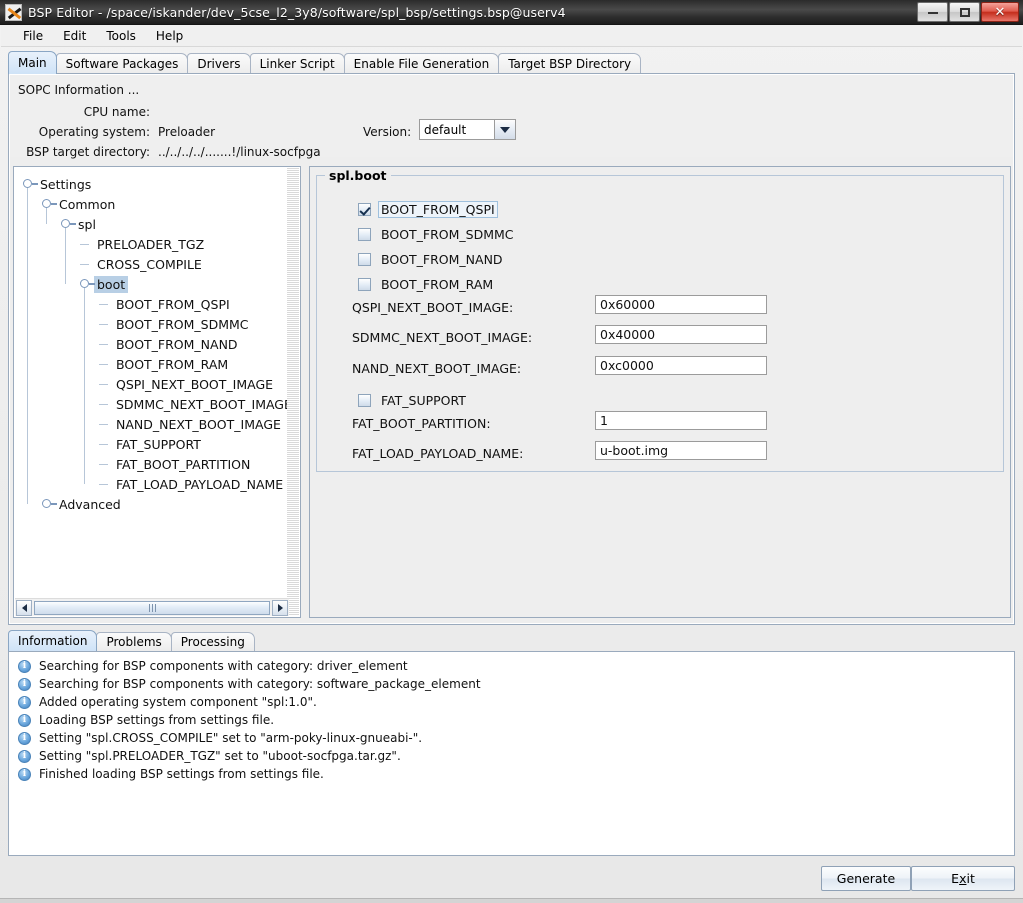 The height and width of the screenshot is (903, 1023). What do you see at coordinates (964, 12) in the screenshot?
I see `maximize-button` at bounding box center [964, 12].